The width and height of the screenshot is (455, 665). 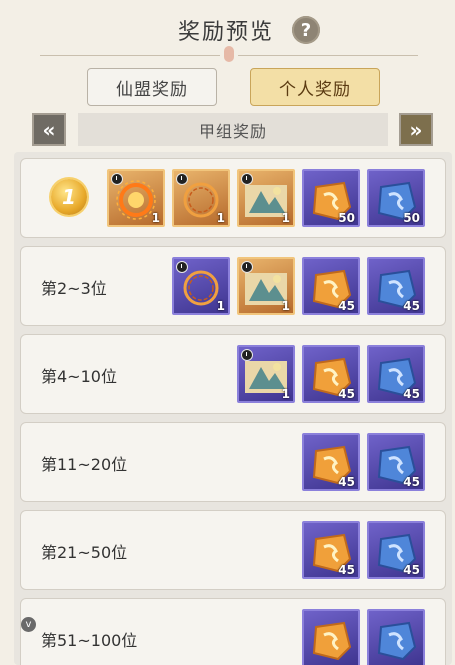 I want to click on title-divider-right, so click(x=328, y=55).